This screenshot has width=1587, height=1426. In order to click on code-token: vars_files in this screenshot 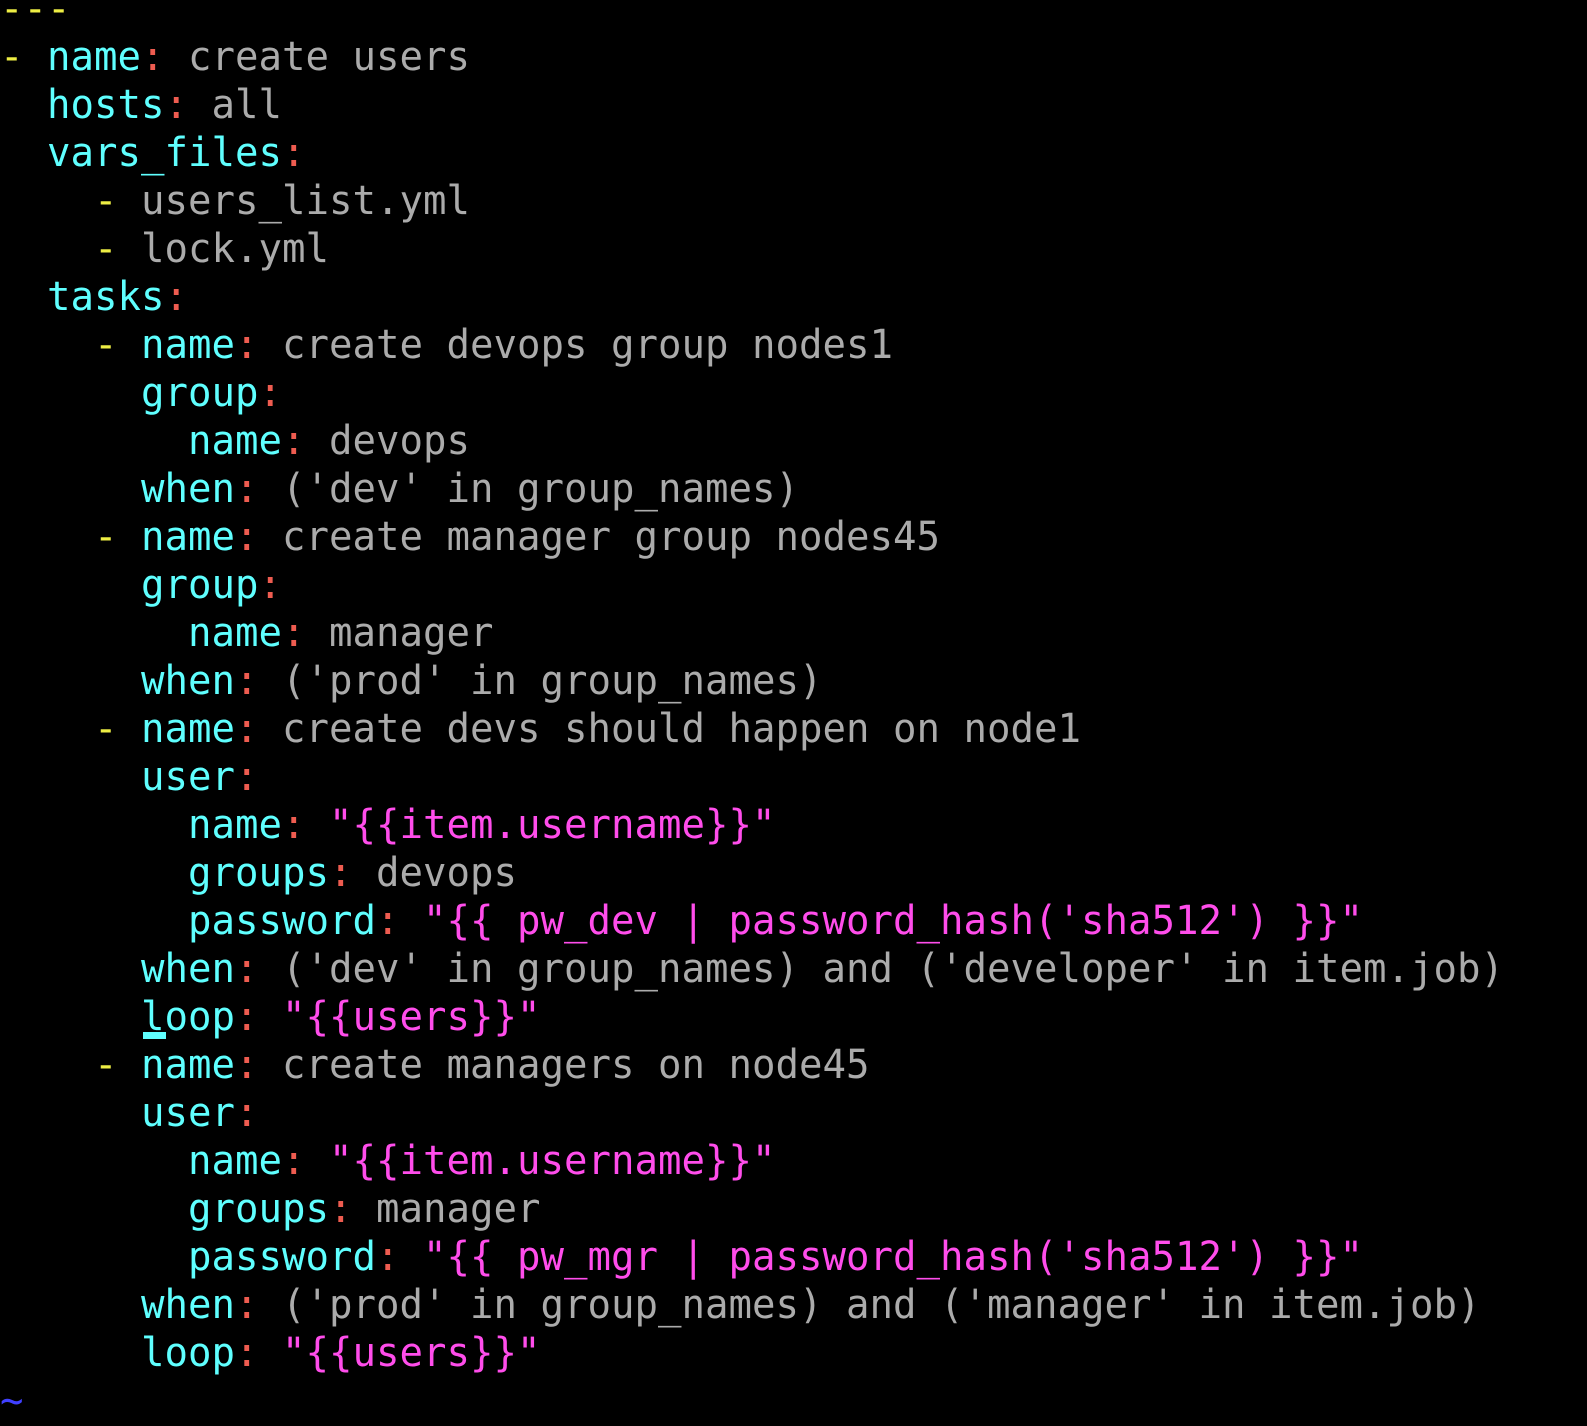, I will do `click(165, 153)`.